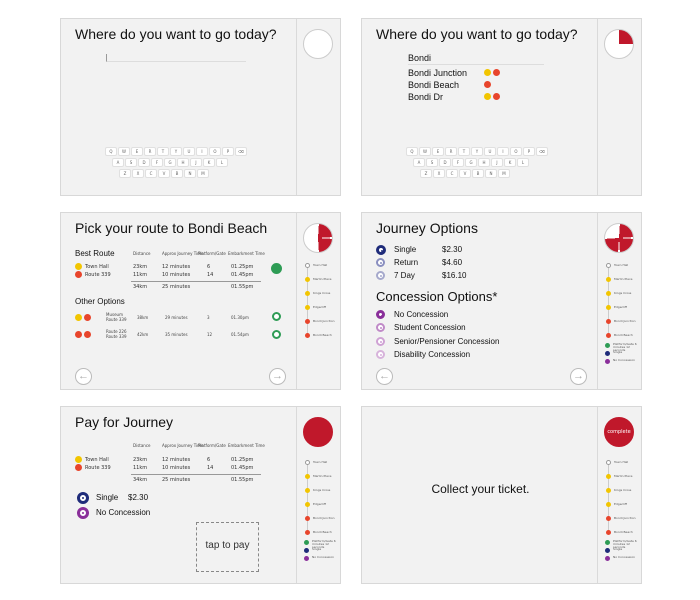  Describe the element at coordinates (437, 73) in the screenshot. I see `suggestion-bondi-junction: Bondi Junction` at that location.